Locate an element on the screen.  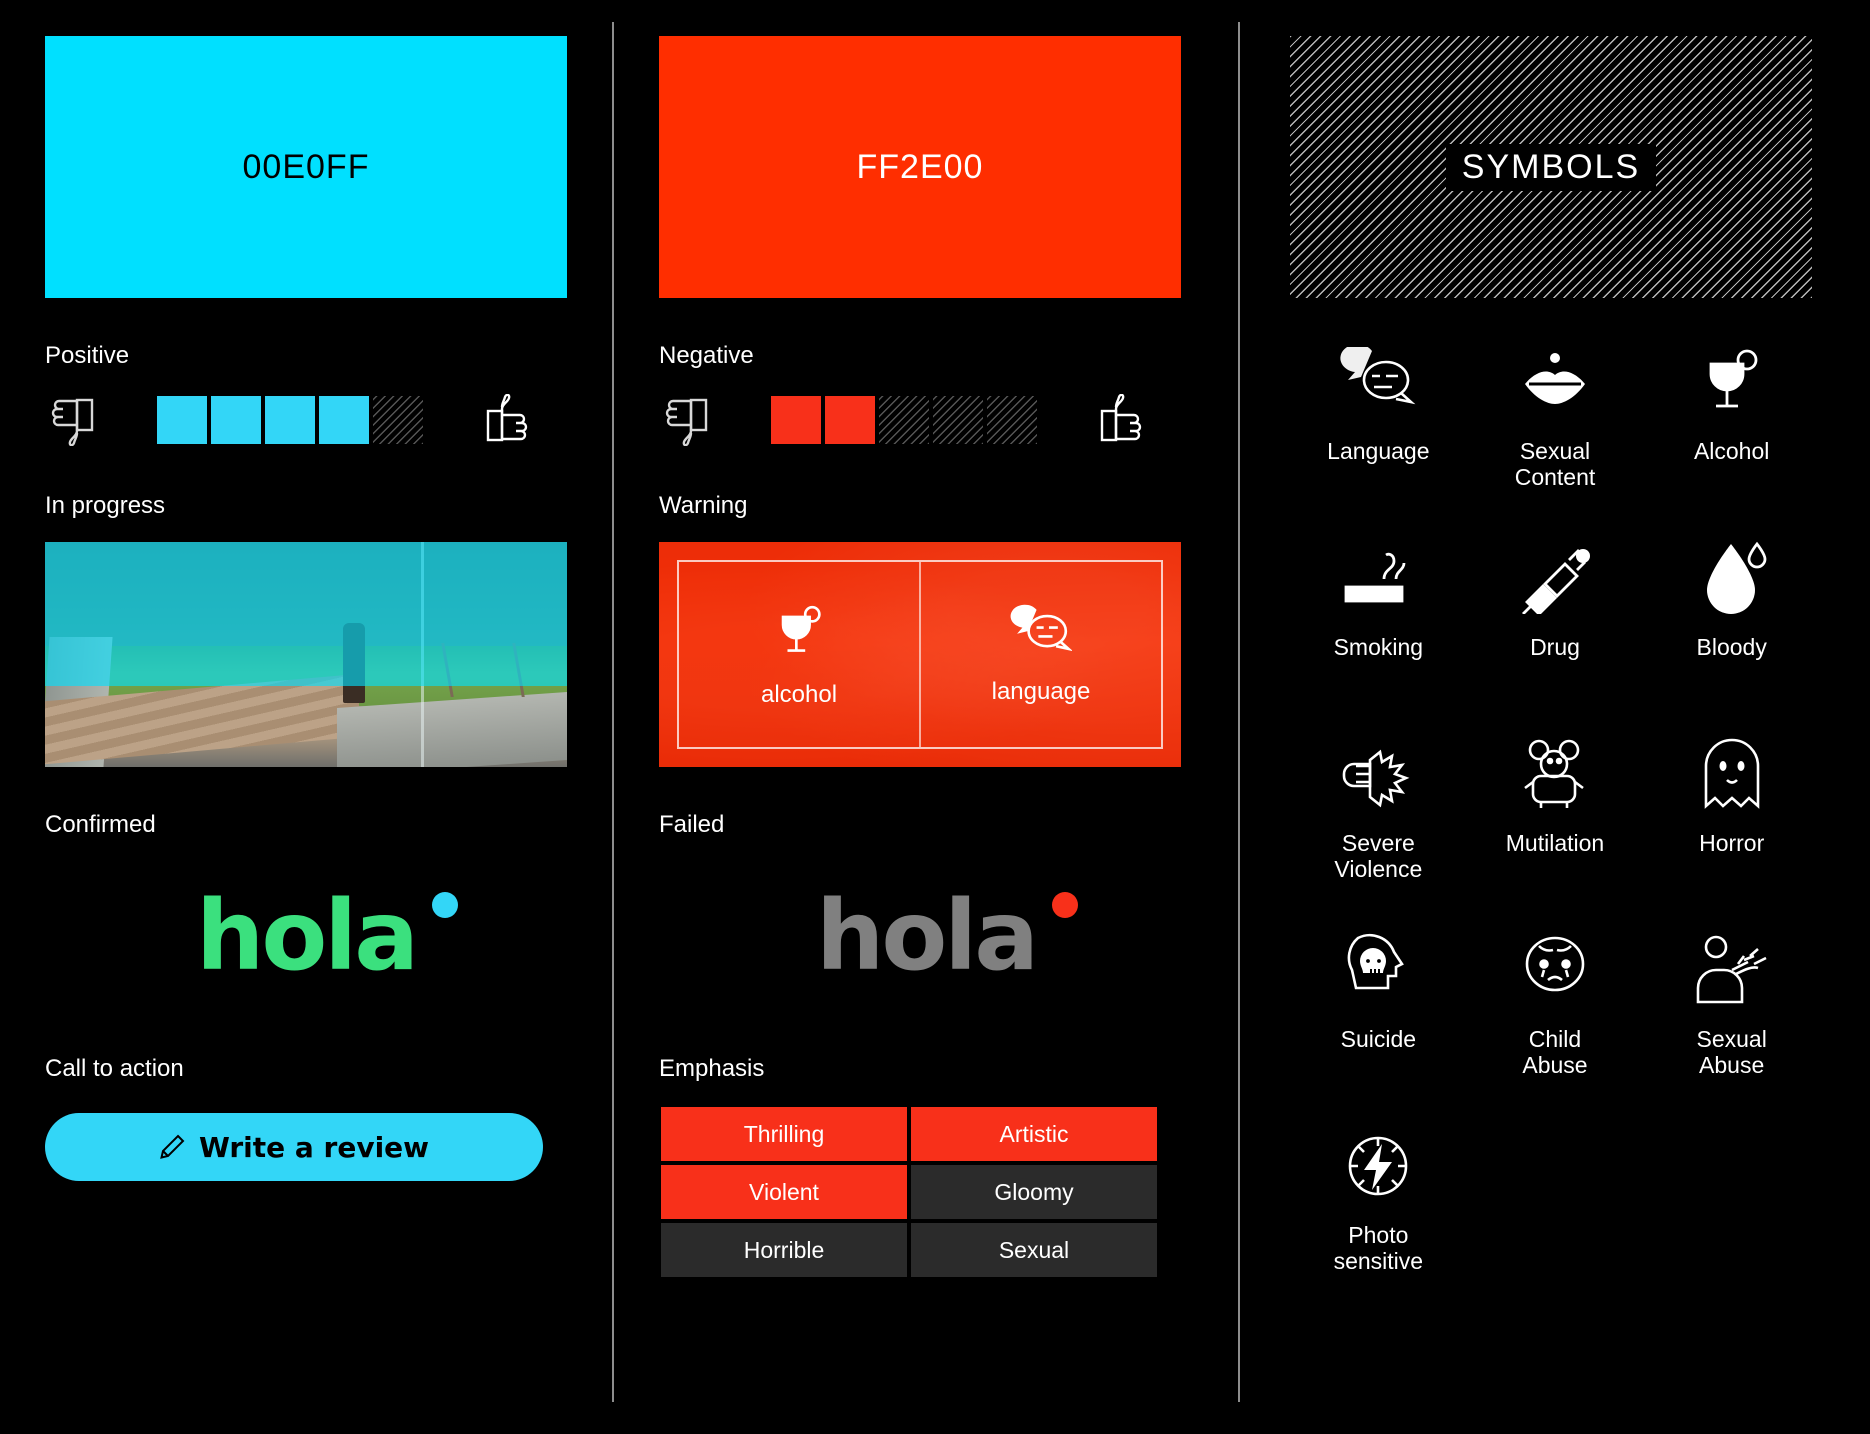
positive-rating is located at coordinates (306, 420).